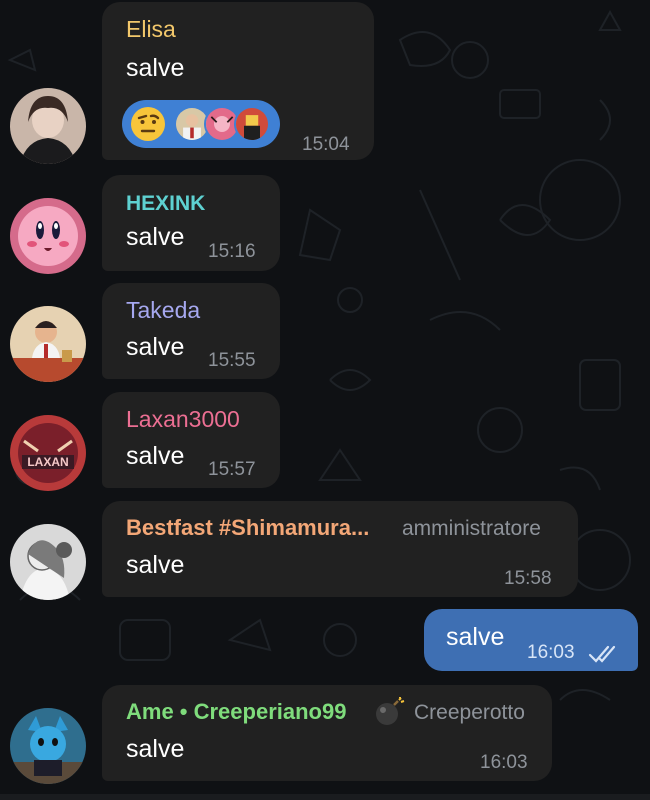  What do you see at coordinates (148, 124) in the screenshot?
I see `raised-eyebrow-face-icon` at bounding box center [148, 124].